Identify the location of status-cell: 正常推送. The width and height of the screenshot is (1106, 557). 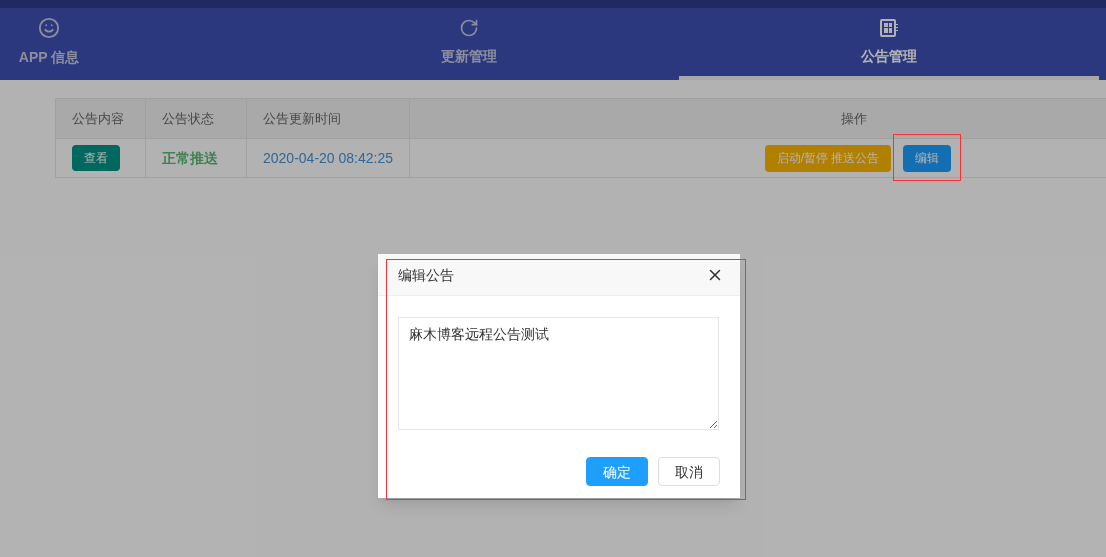
(196, 158).